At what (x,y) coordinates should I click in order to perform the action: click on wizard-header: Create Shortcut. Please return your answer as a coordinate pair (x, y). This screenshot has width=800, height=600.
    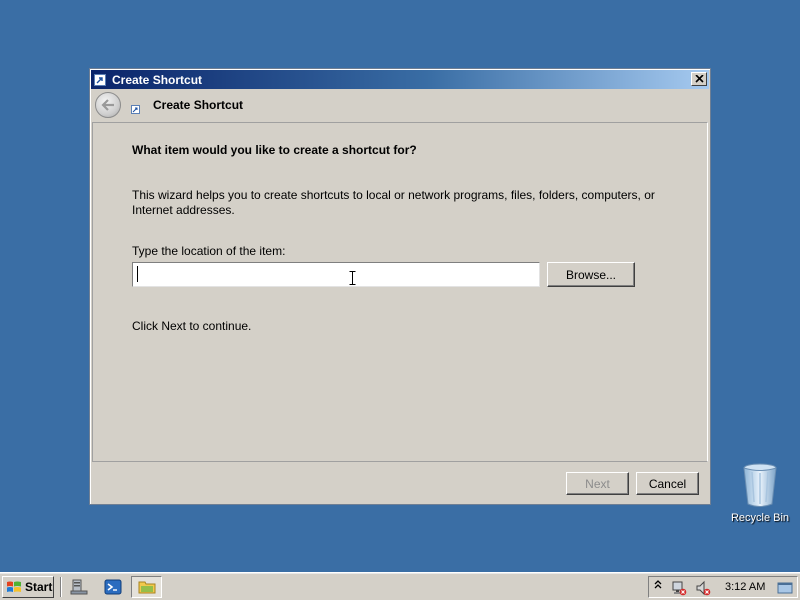
    Looking at the image, I should click on (400, 105).